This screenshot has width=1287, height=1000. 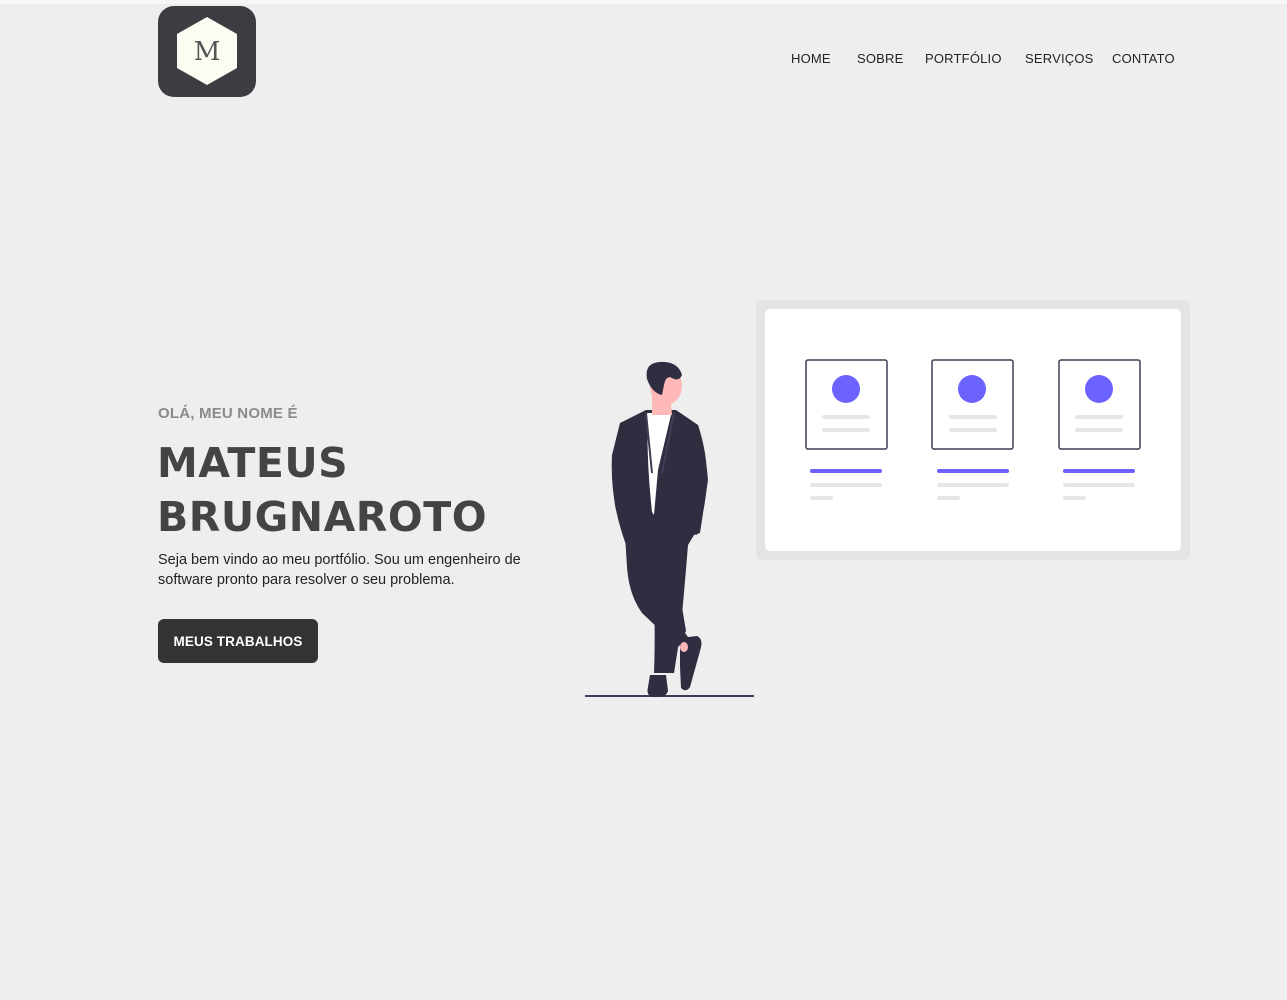 What do you see at coordinates (669, 529) in the screenshot?
I see `man-figure` at bounding box center [669, 529].